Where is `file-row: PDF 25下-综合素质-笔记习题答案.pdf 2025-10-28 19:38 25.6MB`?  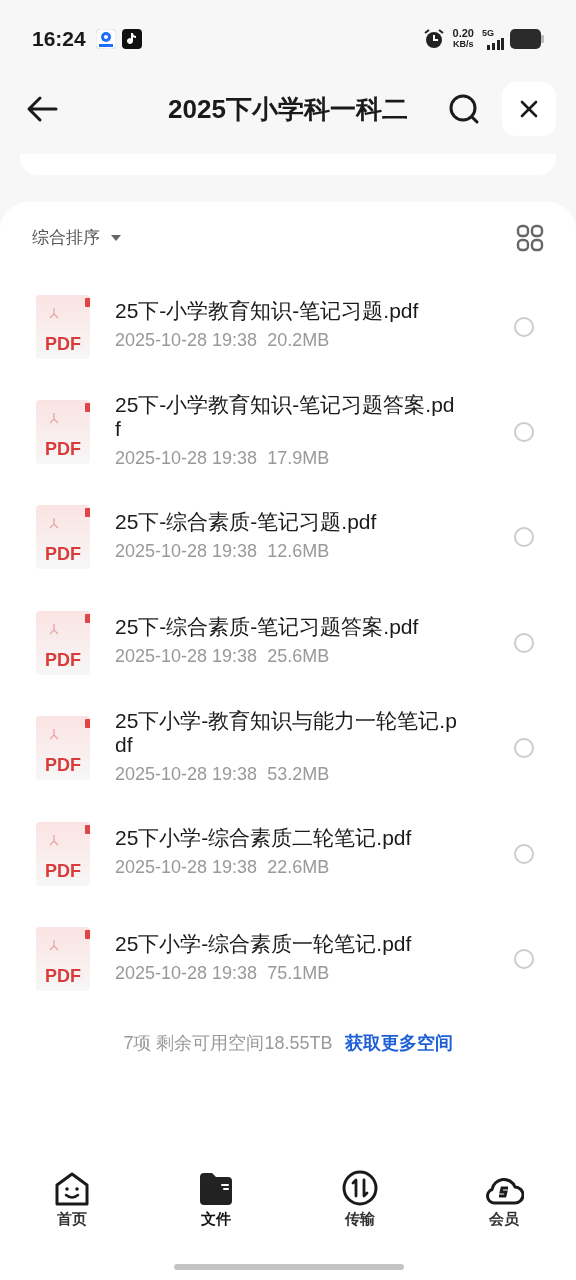 file-row: PDF 25下-综合素质-笔记习题答案.pdf 2025-10-28 19:38 25.6MB is located at coordinates (288, 643).